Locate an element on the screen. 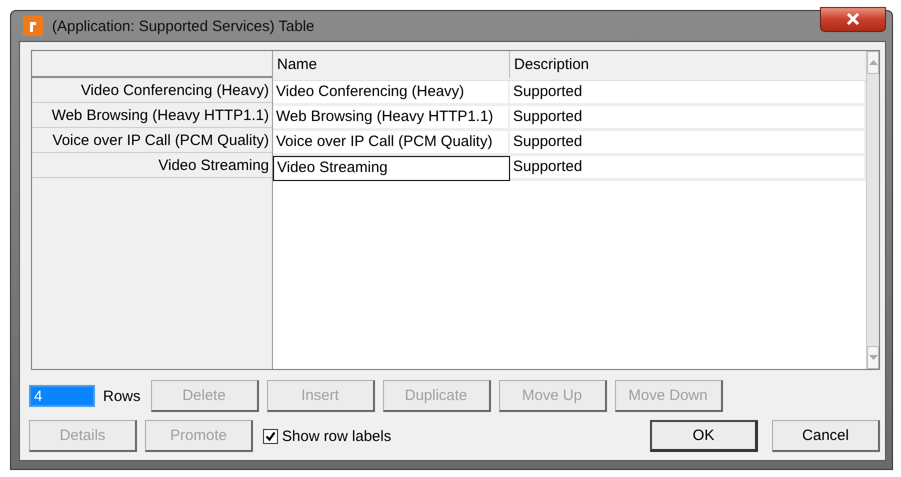 The width and height of the screenshot is (901, 477). column-header: Description is located at coordinates (688, 64).